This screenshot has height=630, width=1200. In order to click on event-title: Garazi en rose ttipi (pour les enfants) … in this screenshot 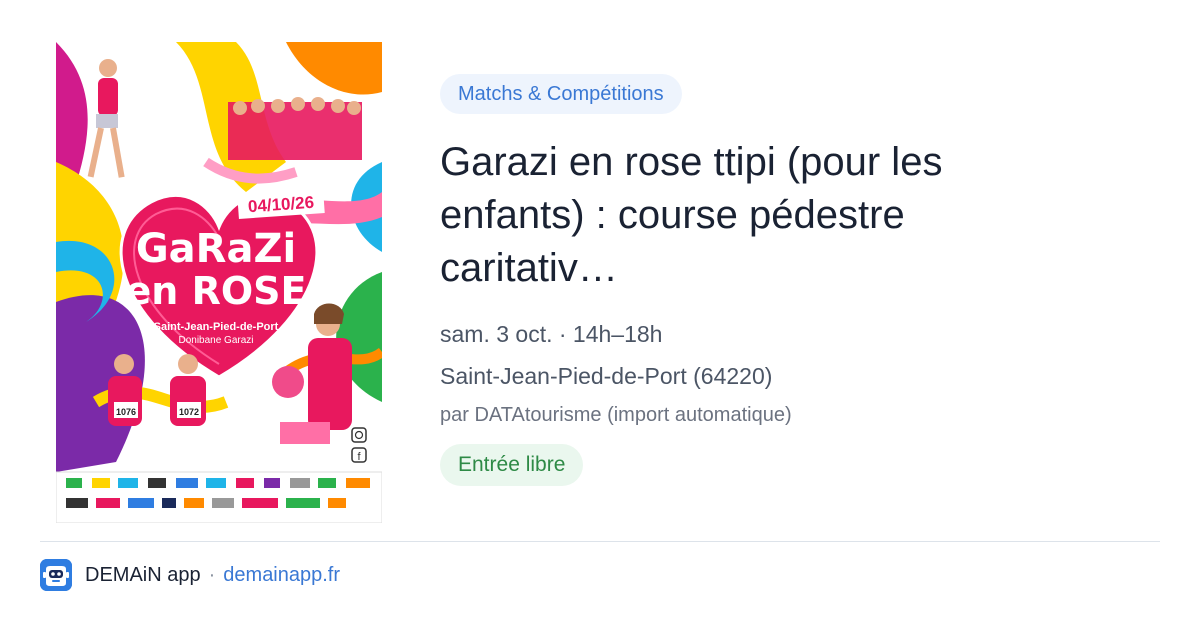, I will do `click(740, 215)`.